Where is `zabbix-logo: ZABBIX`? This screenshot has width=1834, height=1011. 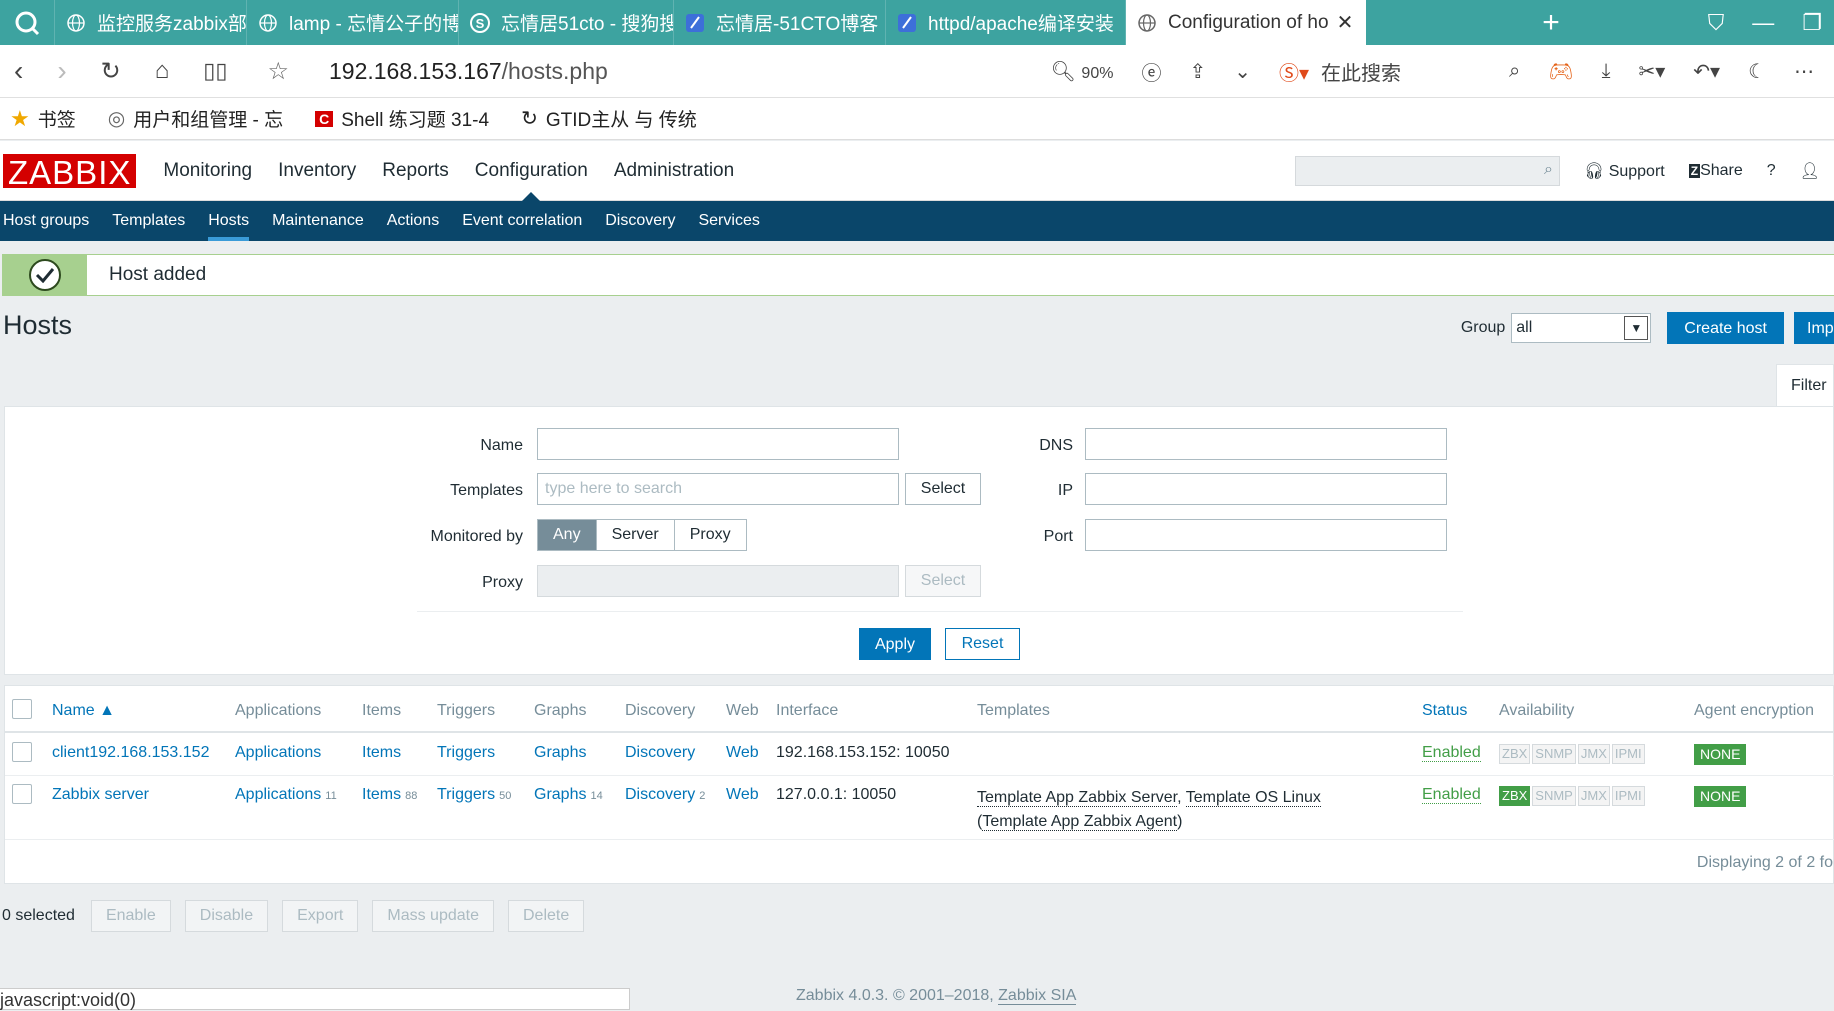
zabbix-logo: ZABBIX is located at coordinates (70, 171).